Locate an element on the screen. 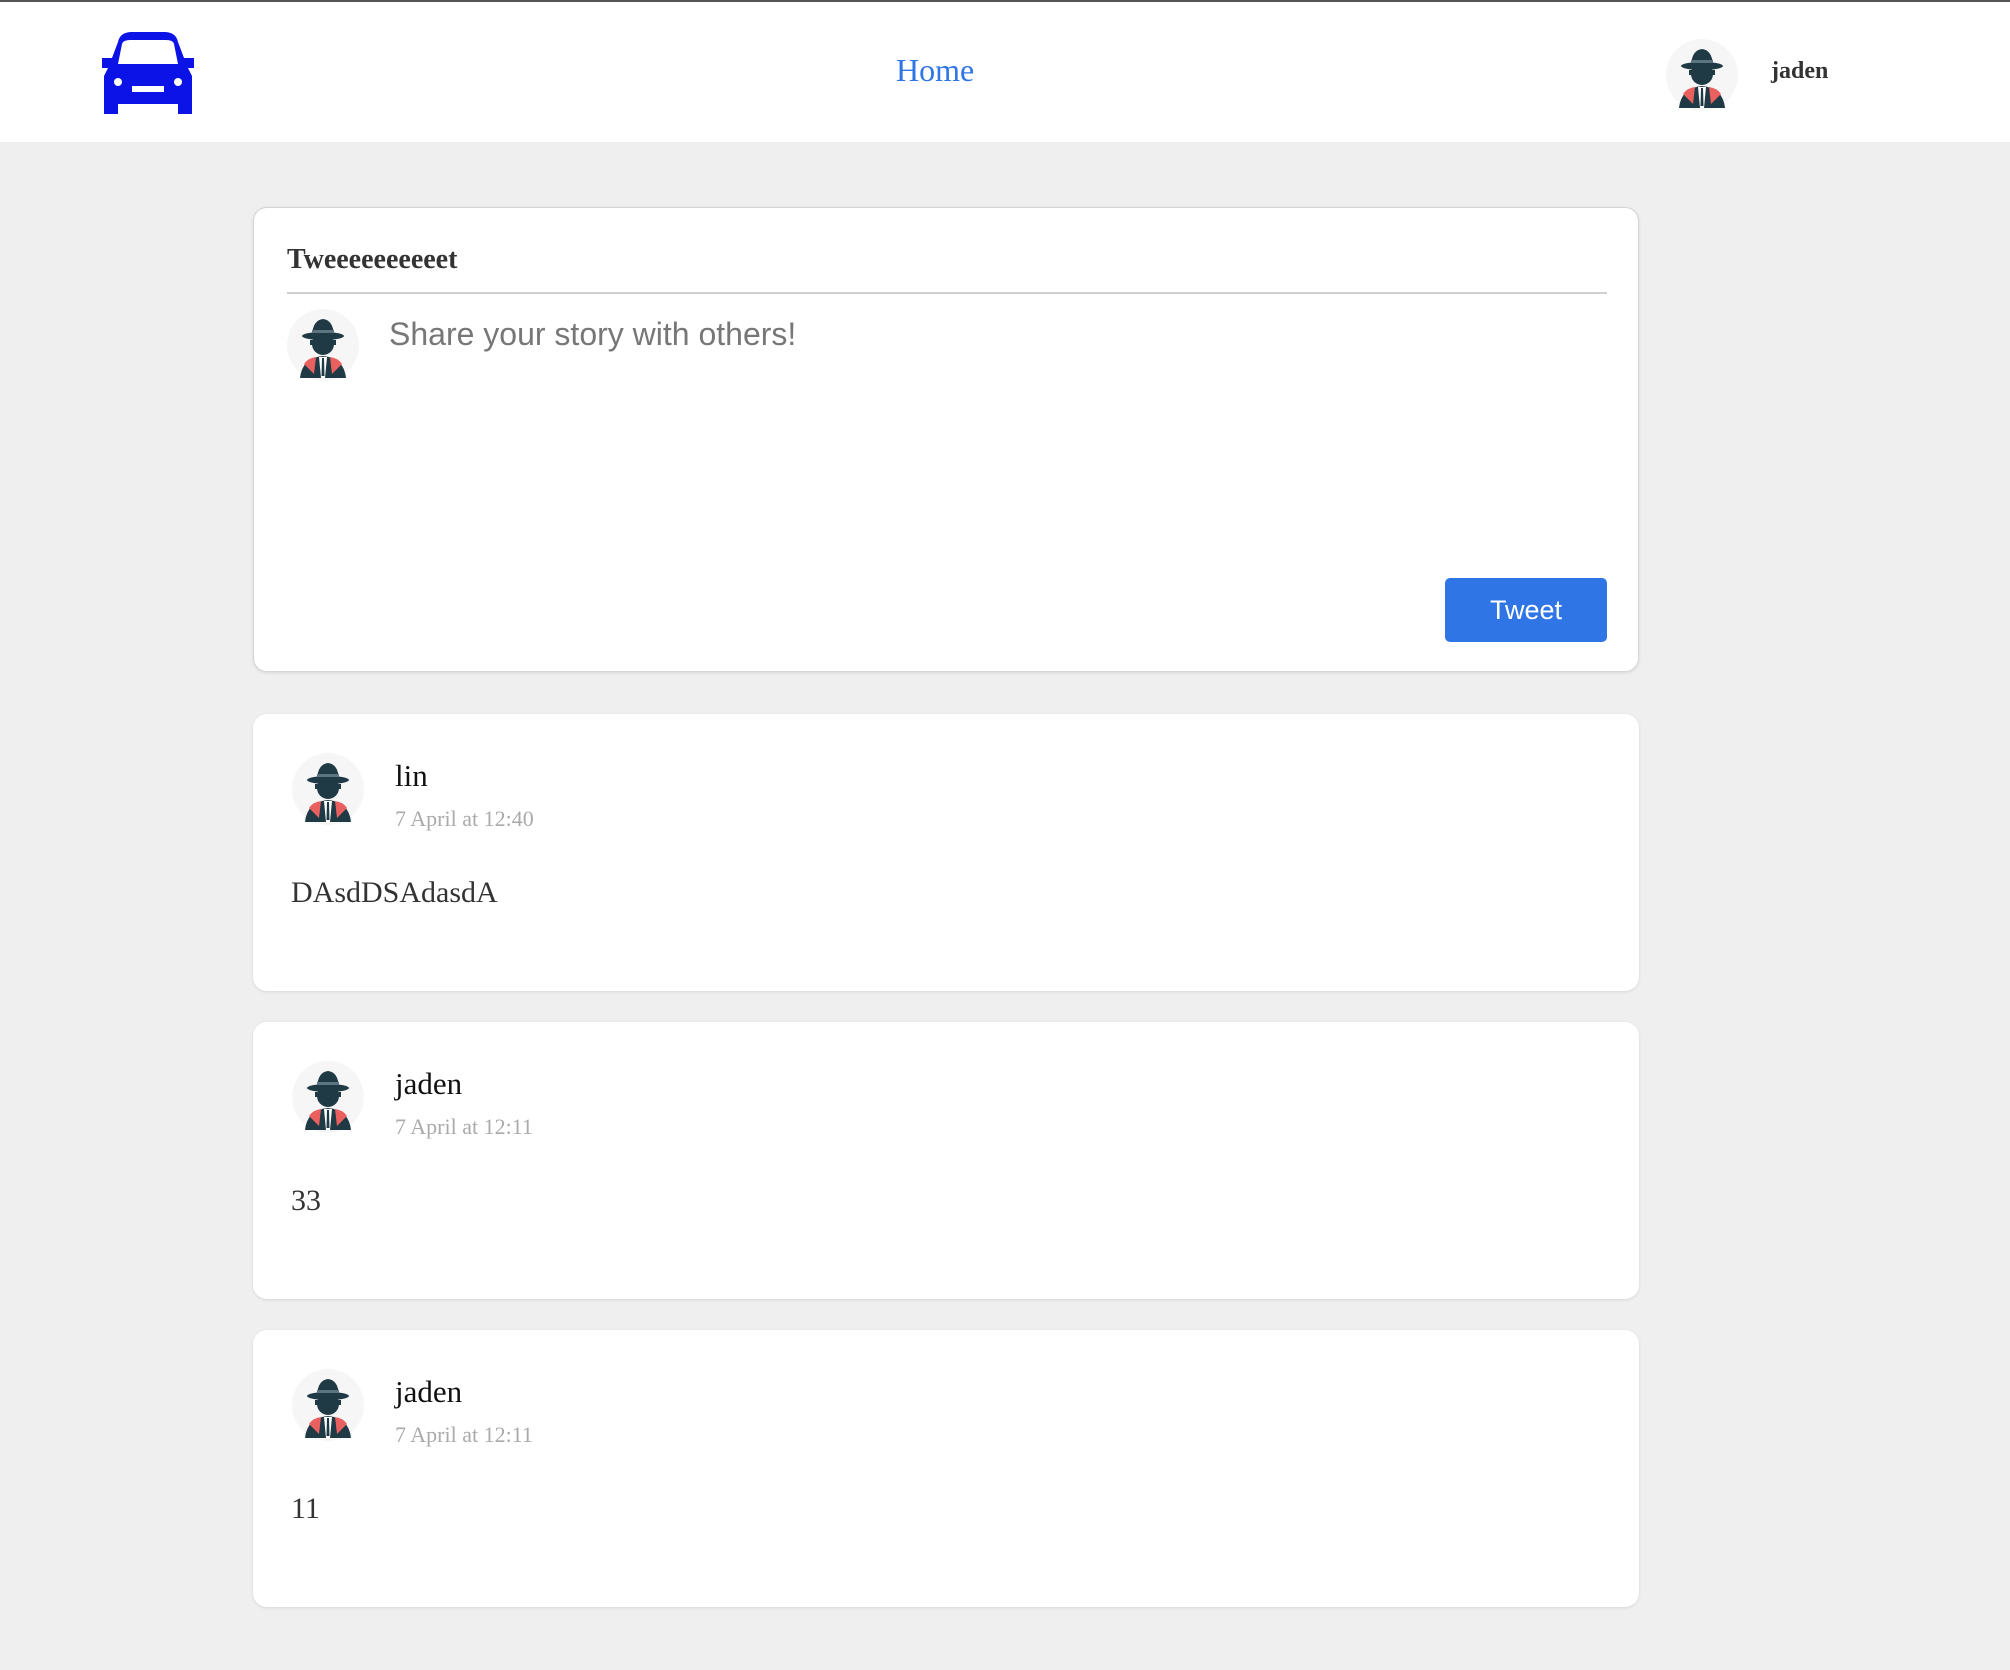  compose-avatar is located at coordinates (323, 345).